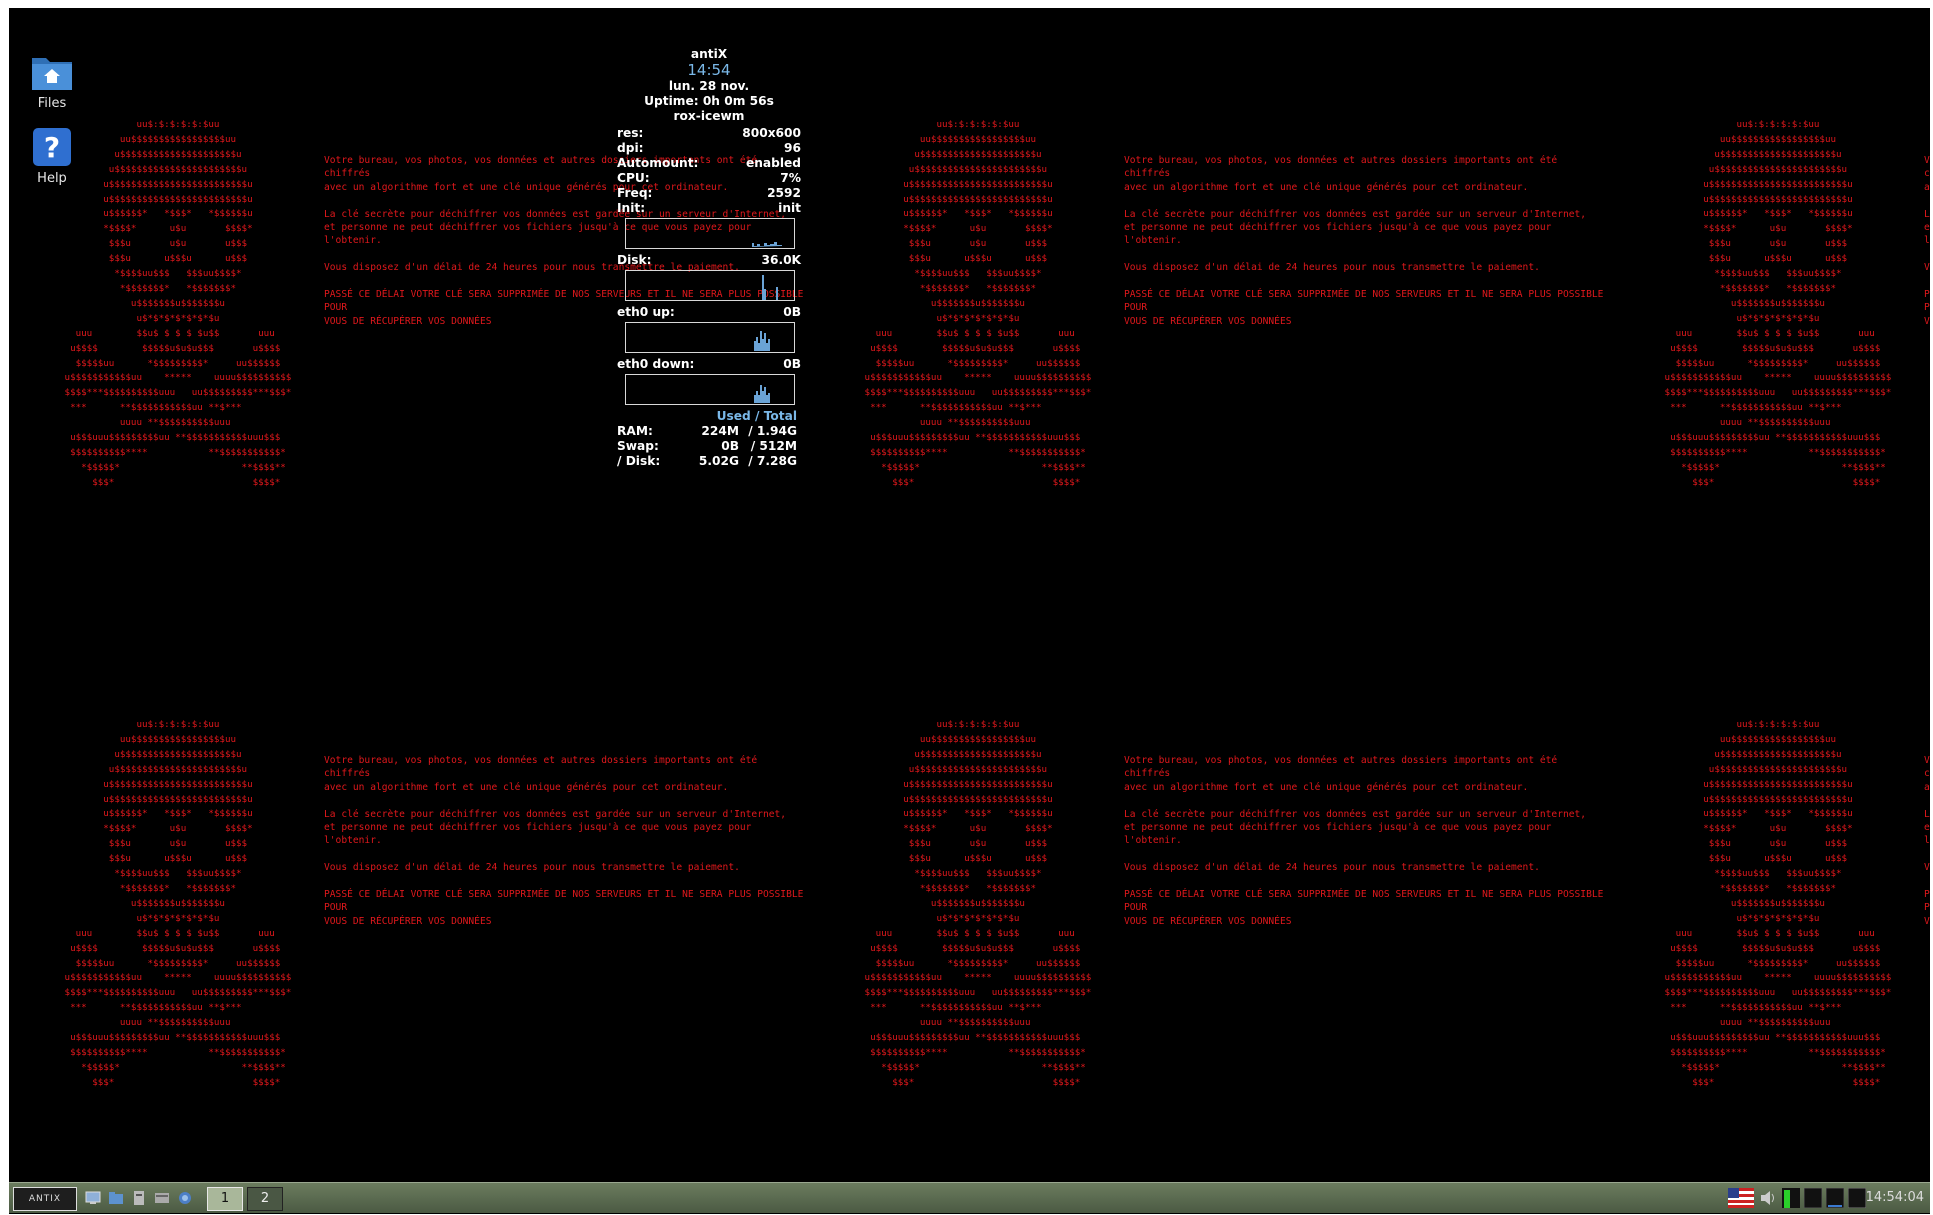  Describe the element at coordinates (639, 461) in the screenshot. I see `memory-label: / Disk:` at that location.